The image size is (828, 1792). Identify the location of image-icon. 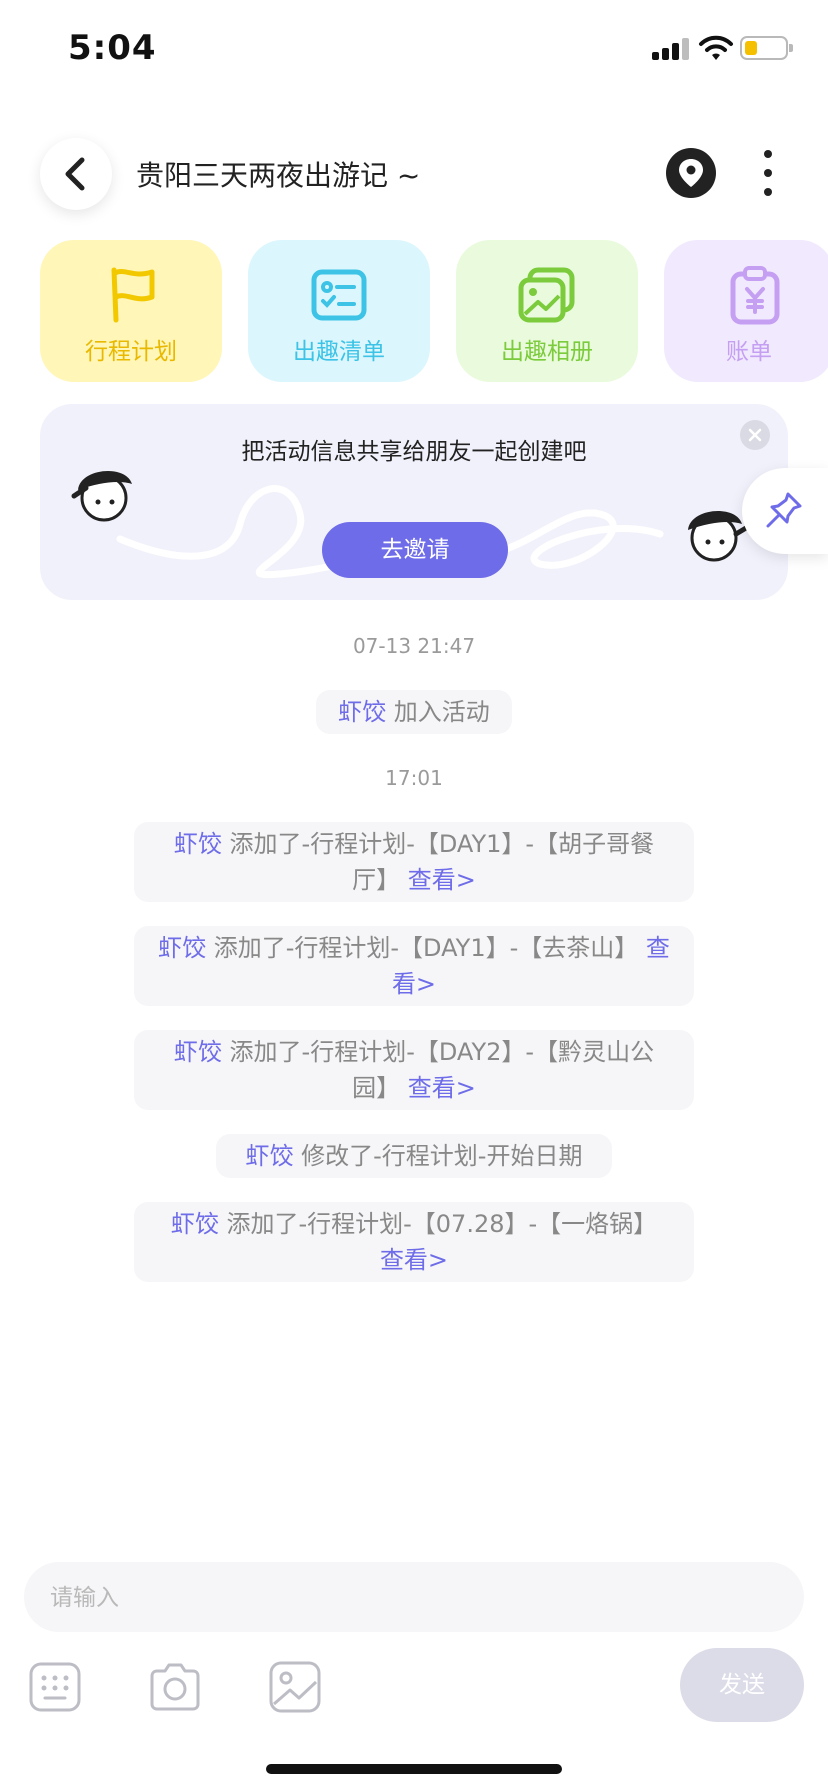
(295, 1687).